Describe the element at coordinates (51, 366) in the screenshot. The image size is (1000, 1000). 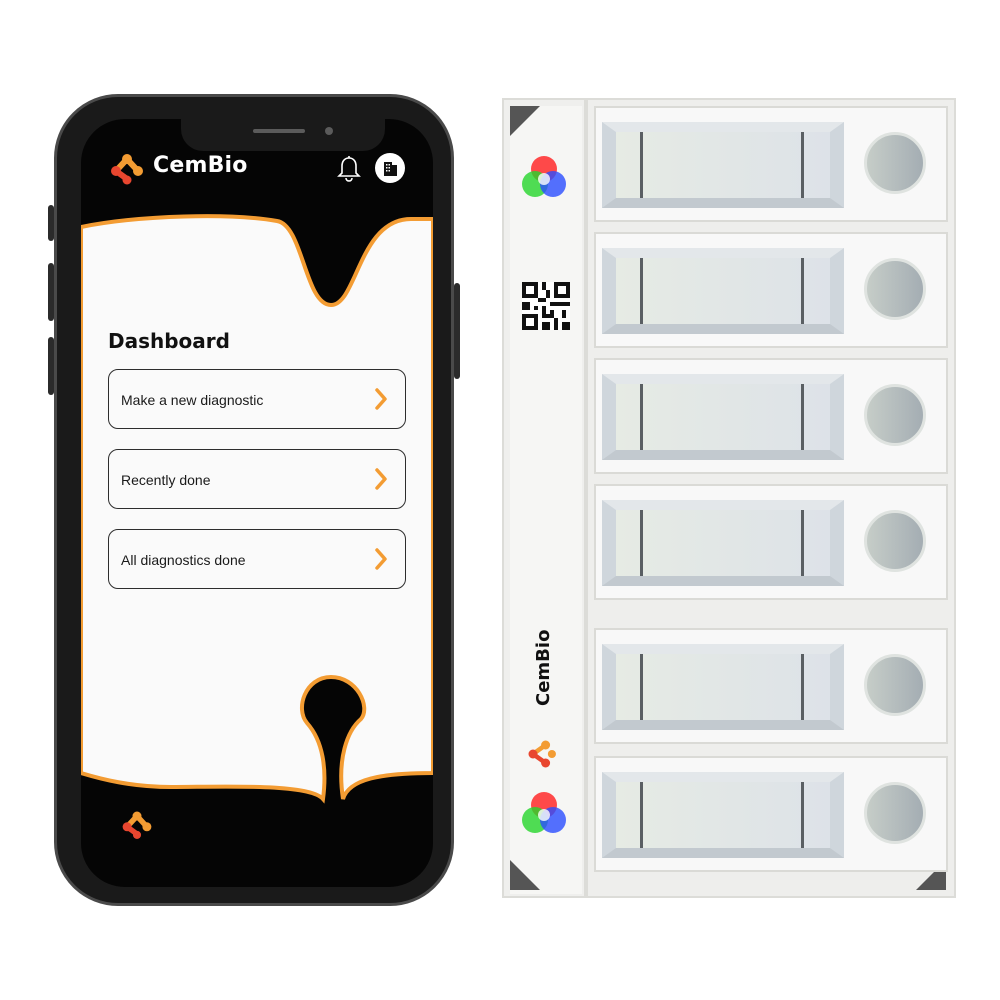
I see `phone-volume-down` at that location.